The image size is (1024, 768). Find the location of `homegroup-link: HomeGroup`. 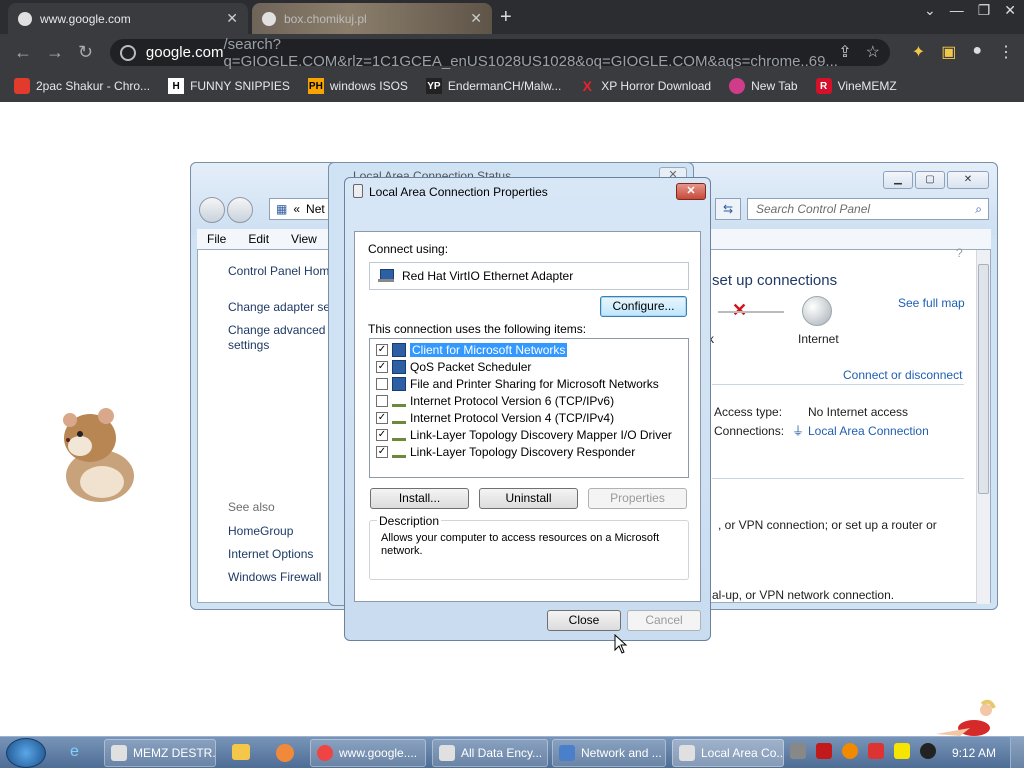

homegroup-link: HomeGroup is located at coordinates (260, 531).